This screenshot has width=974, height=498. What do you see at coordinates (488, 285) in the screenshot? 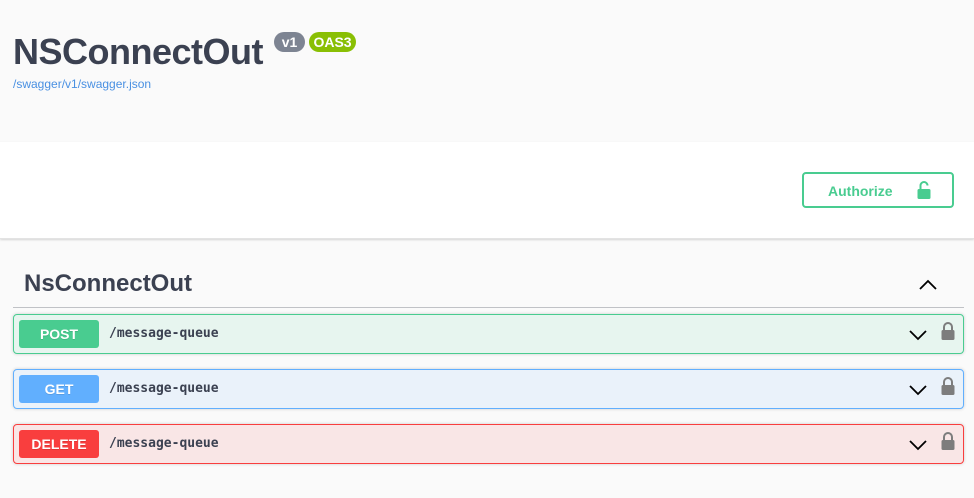
I see `tag-section-header: NsConnectOut` at bounding box center [488, 285].